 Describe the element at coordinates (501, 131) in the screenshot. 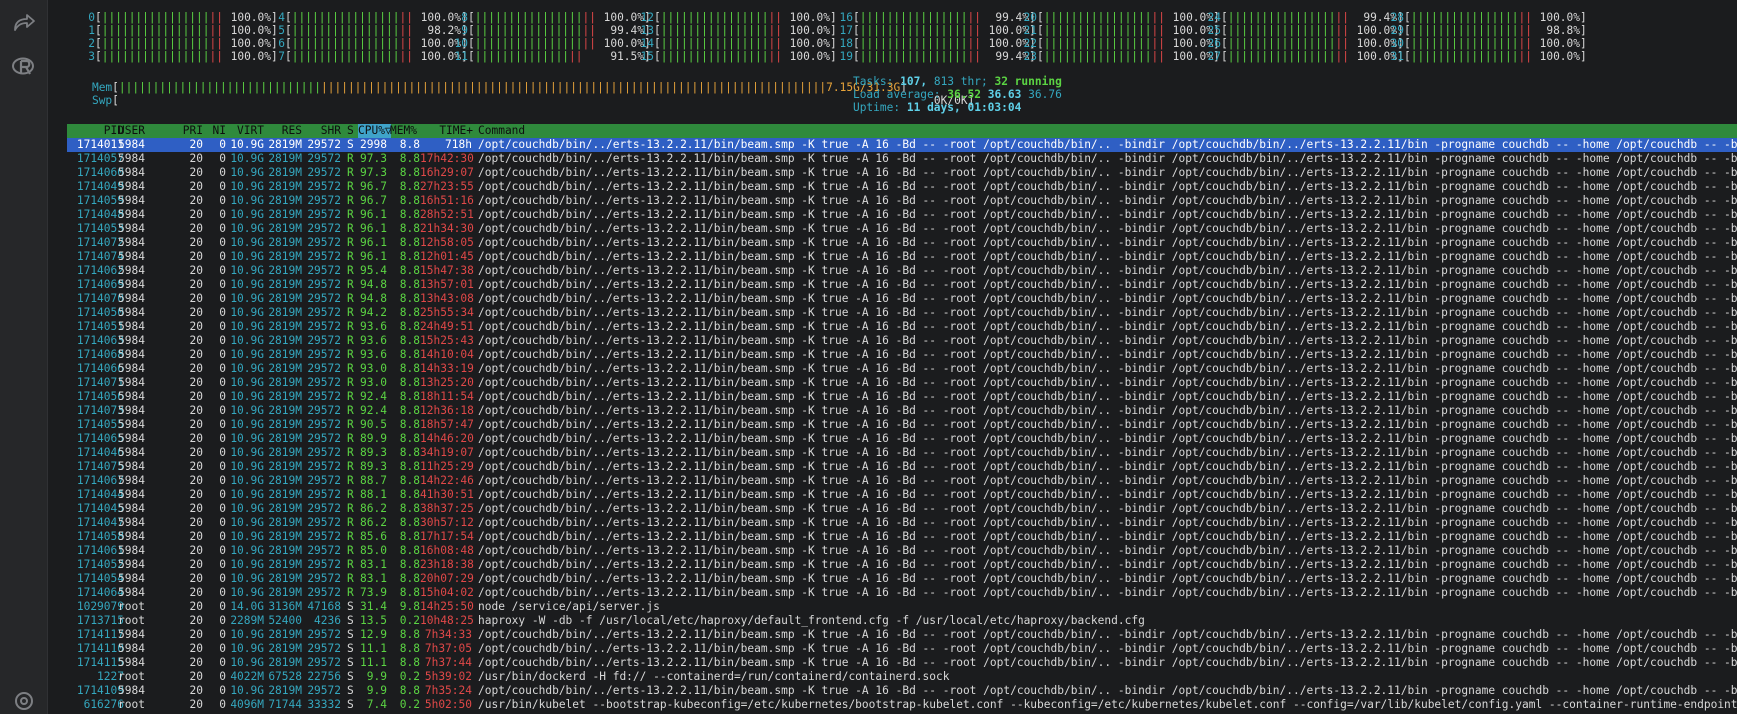

I see `col-command: Command` at that location.